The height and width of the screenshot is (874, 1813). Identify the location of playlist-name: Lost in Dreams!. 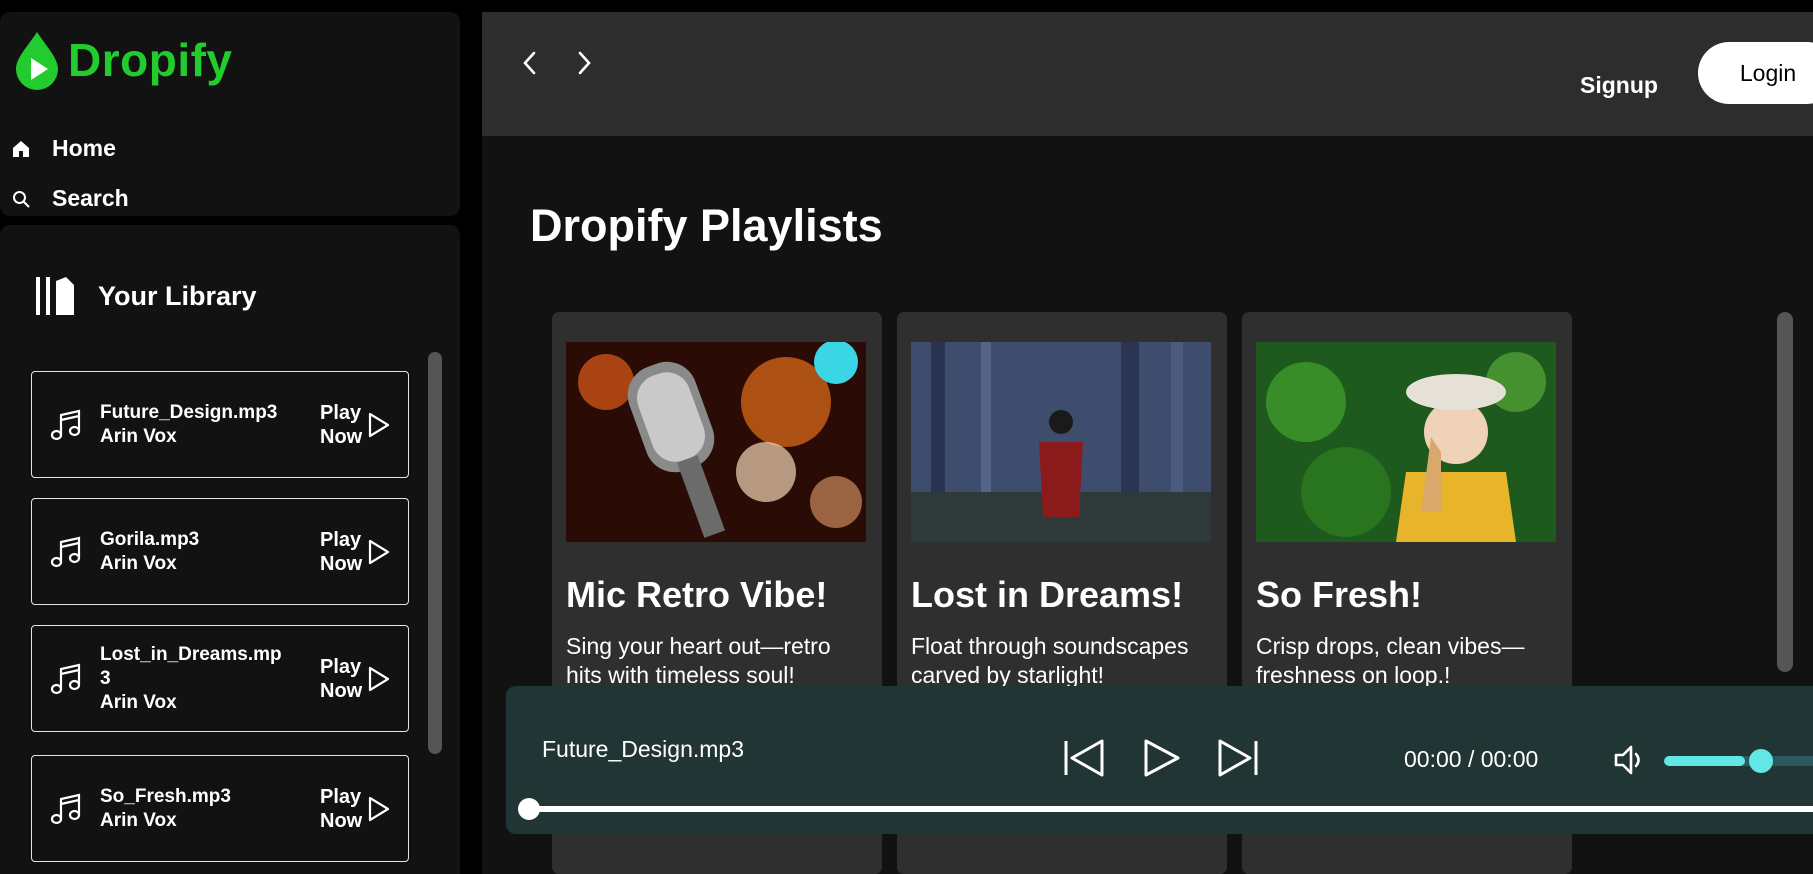
(1047, 594).